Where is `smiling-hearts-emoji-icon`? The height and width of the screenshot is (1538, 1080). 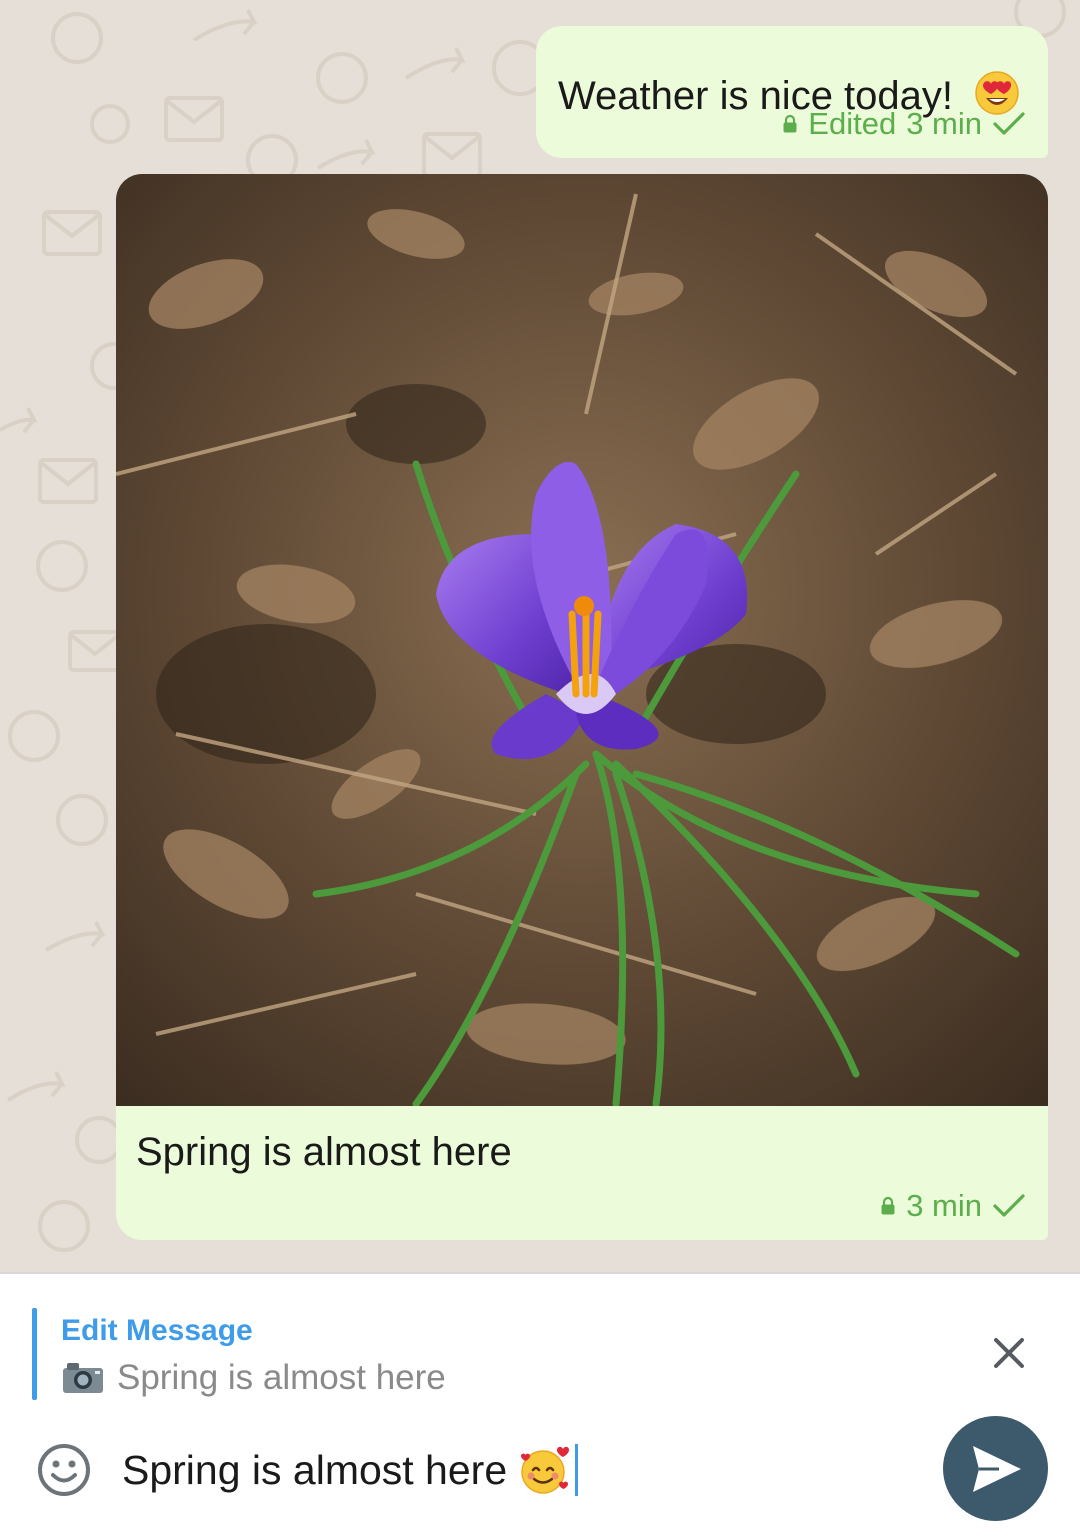
smiling-hearts-emoji-icon is located at coordinates (545, 1470).